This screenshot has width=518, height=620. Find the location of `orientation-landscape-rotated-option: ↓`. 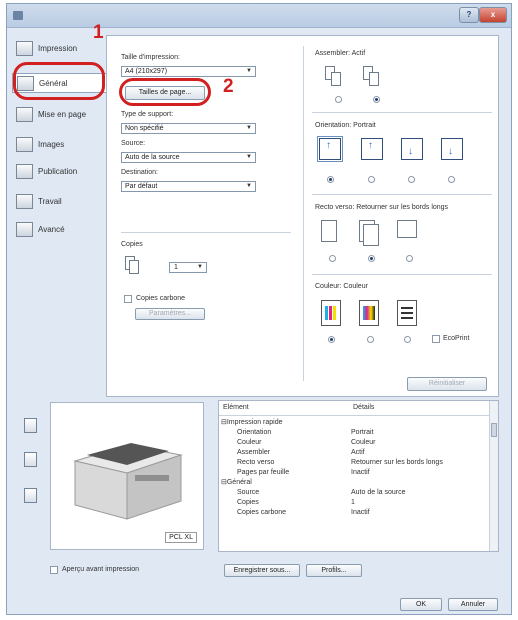

orientation-landscape-rotated-option: ↓ is located at coordinates (452, 149).